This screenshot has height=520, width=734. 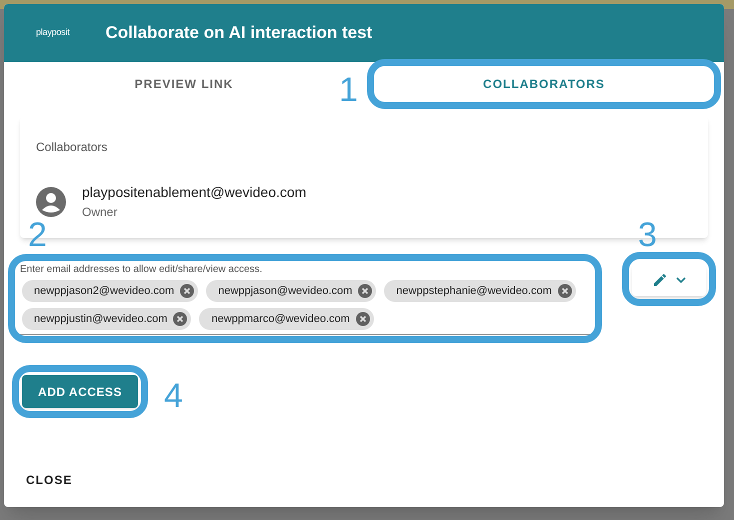 I want to click on callout-number: 1, so click(x=348, y=90).